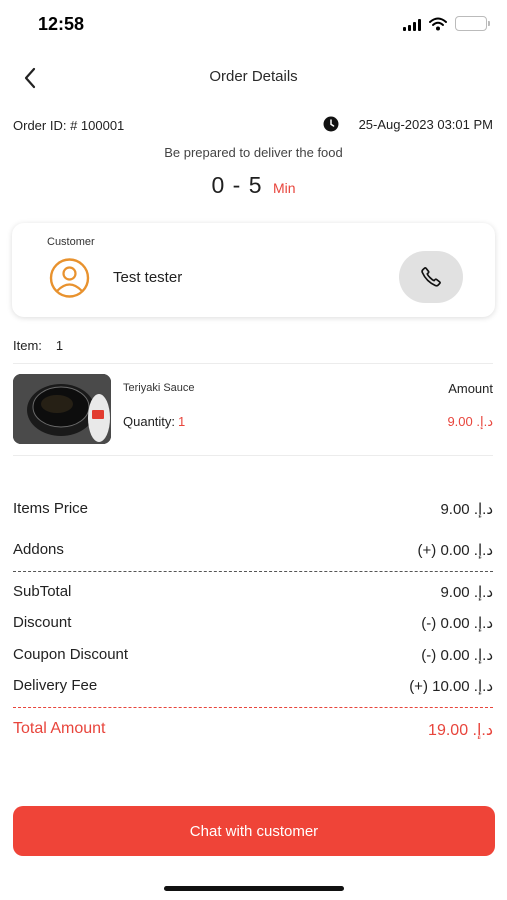 This screenshot has width=507, height=900. I want to click on total-label: Total Amount, so click(59, 728).